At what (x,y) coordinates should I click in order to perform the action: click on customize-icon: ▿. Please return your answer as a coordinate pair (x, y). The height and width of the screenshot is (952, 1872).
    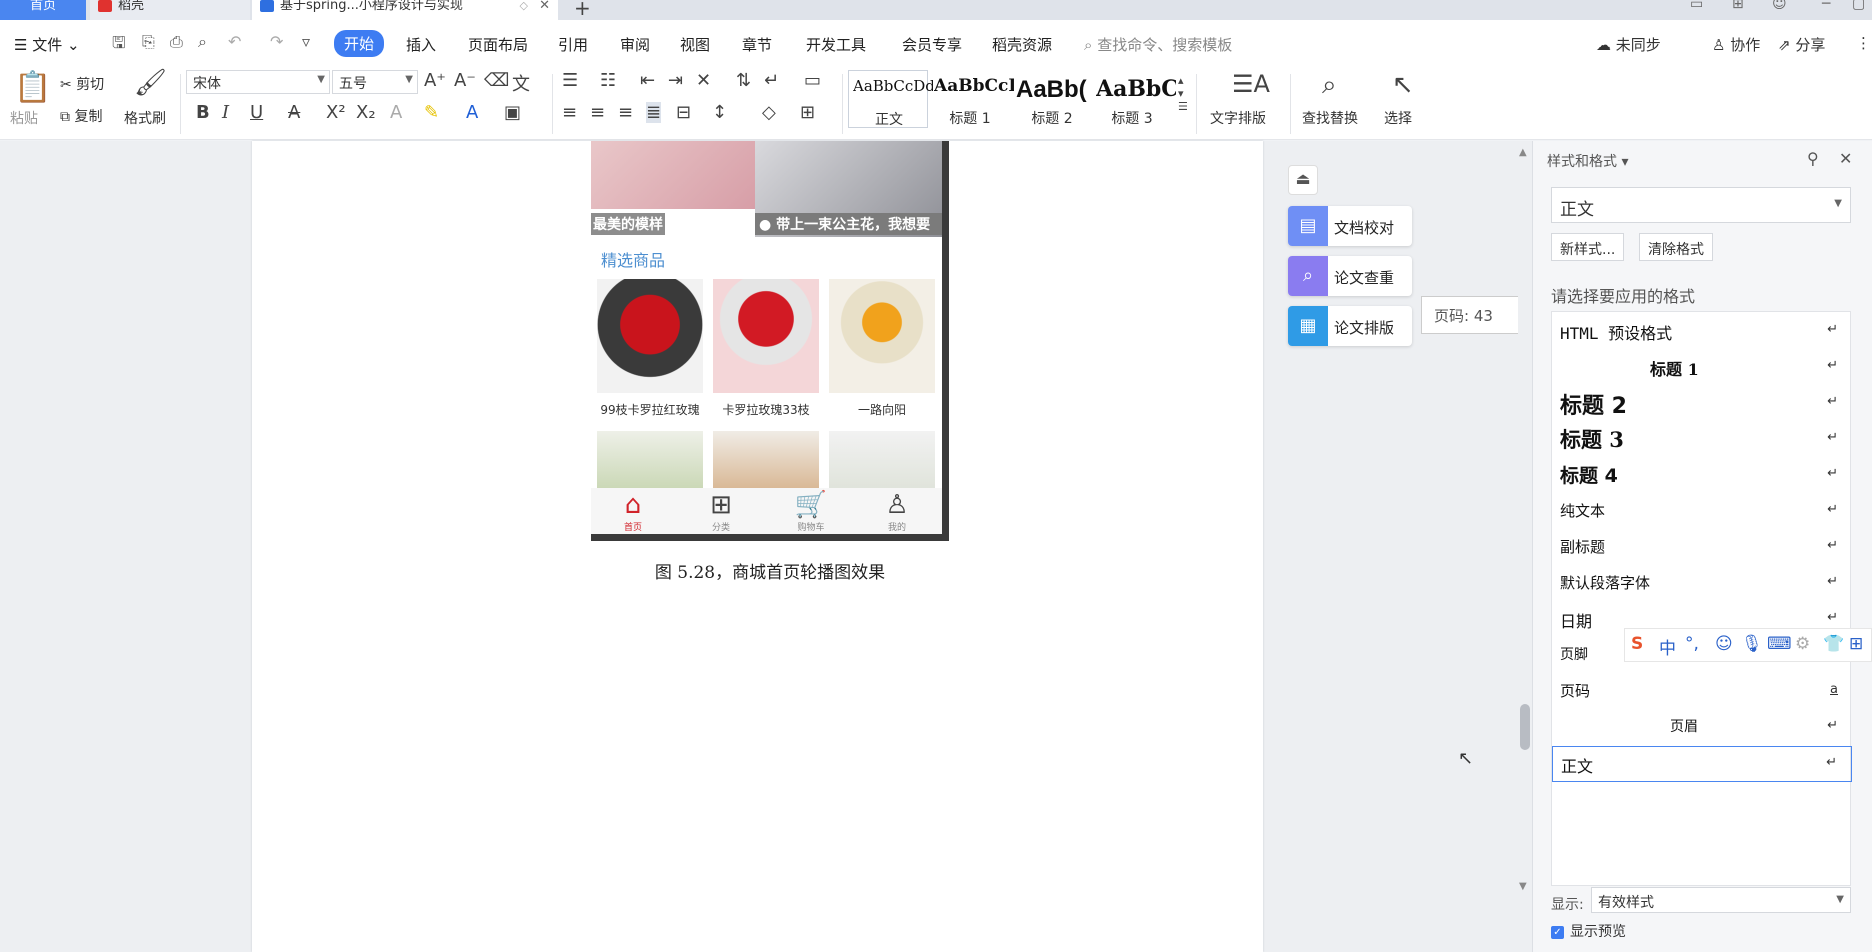
    Looking at the image, I should click on (306, 41).